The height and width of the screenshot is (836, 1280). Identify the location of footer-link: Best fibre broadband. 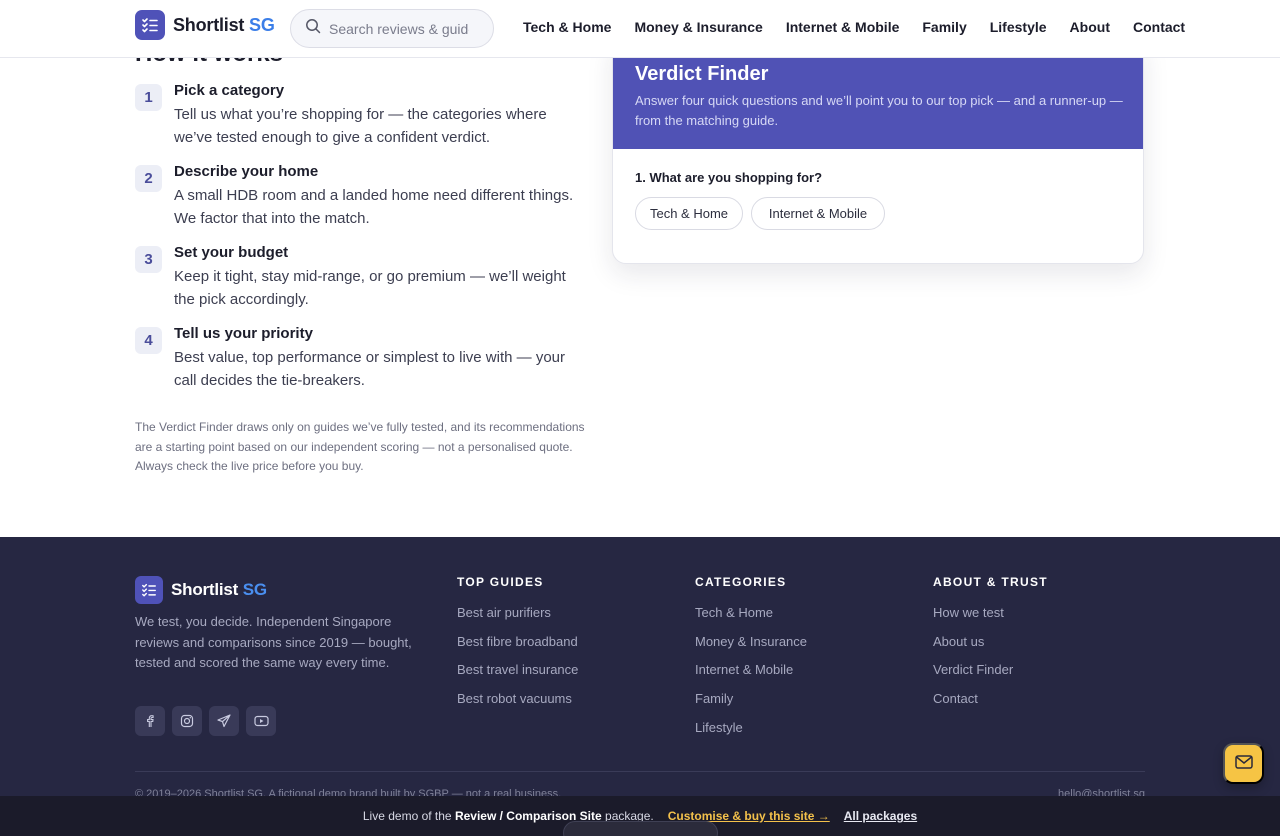
(517, 646).